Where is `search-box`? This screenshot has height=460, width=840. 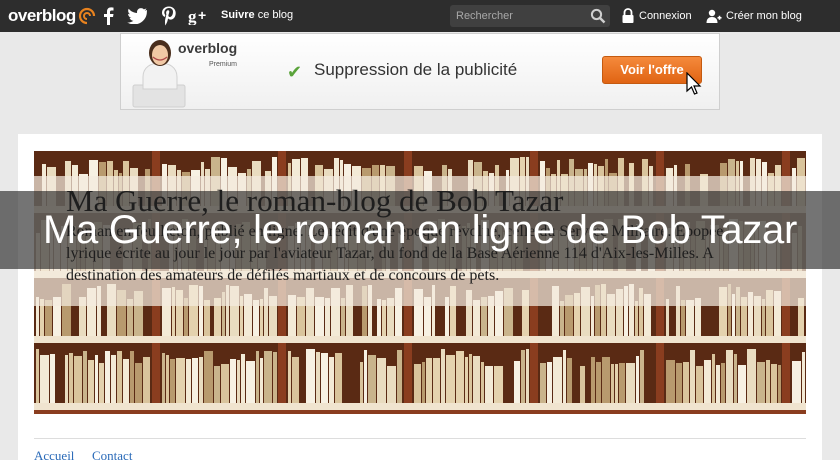
search-box is located at coordinates (530, 16).